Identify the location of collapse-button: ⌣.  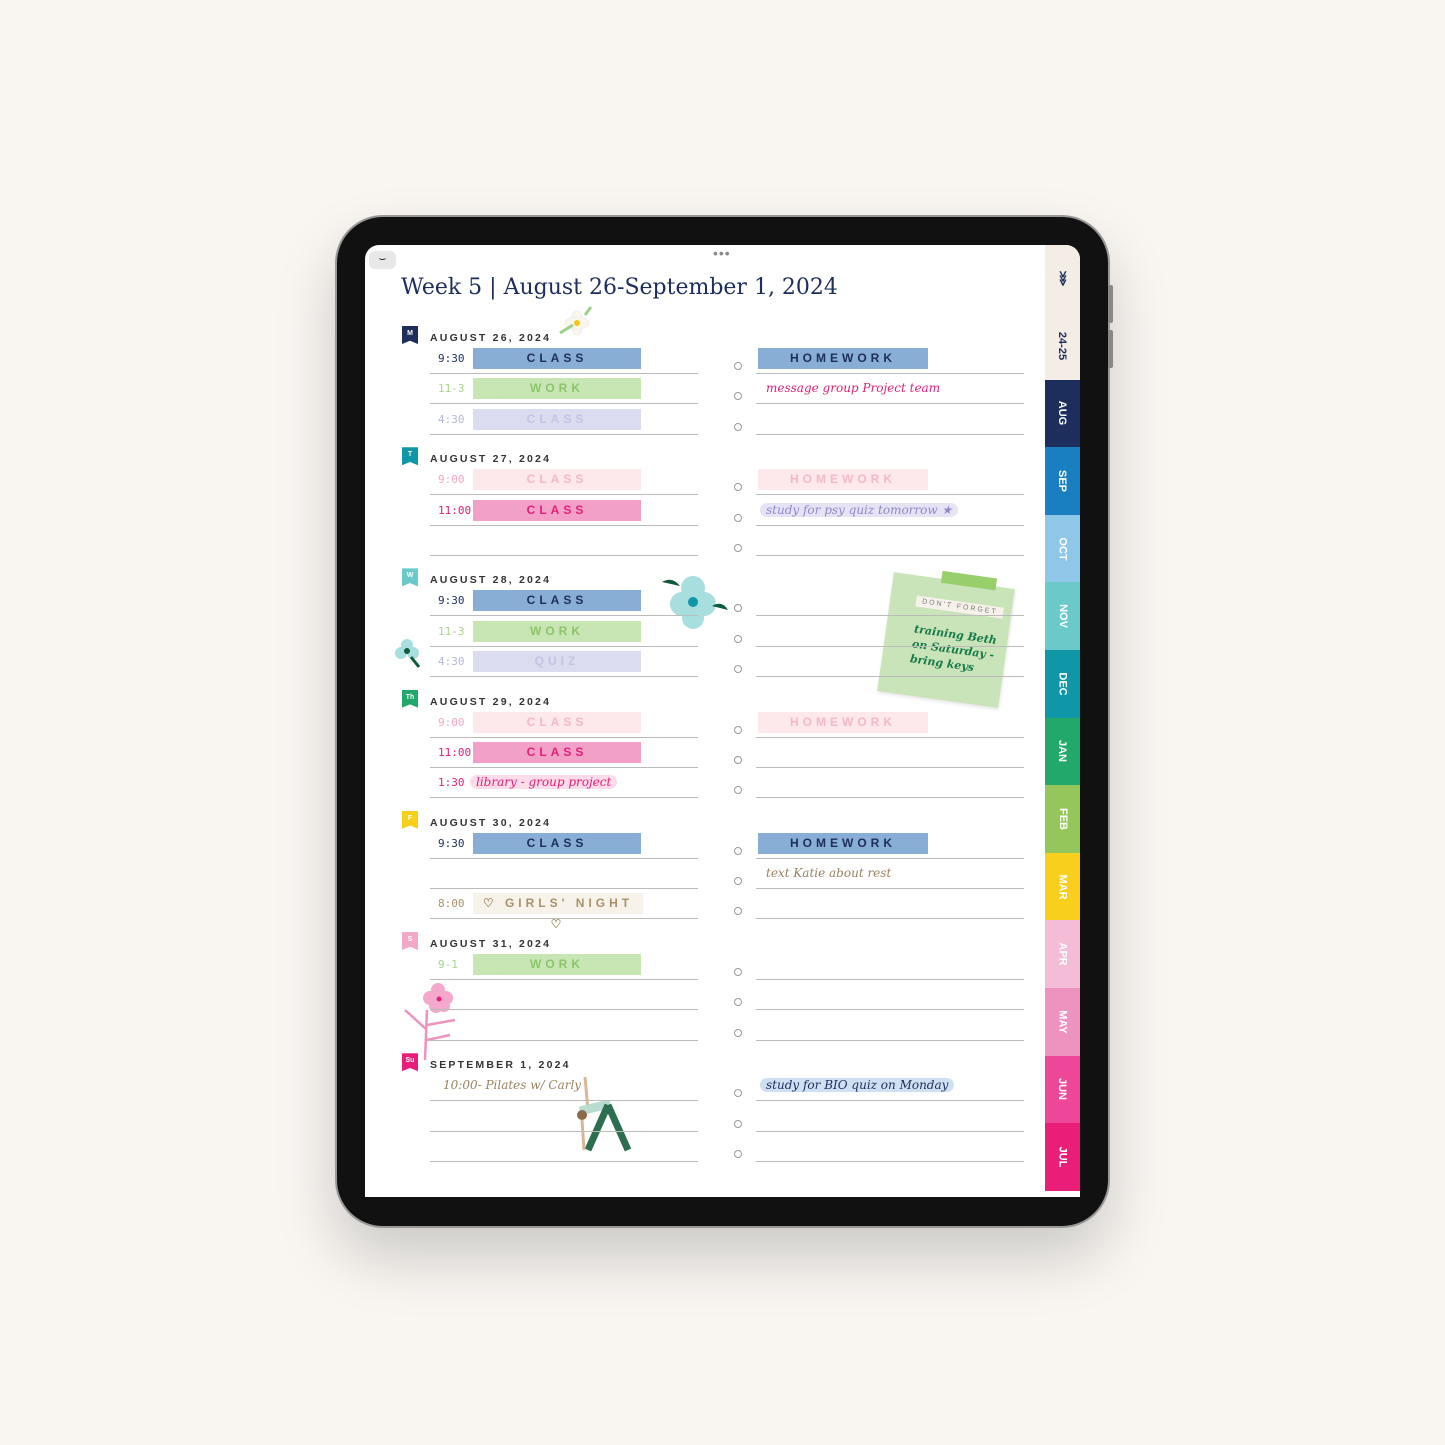
(382, 260).